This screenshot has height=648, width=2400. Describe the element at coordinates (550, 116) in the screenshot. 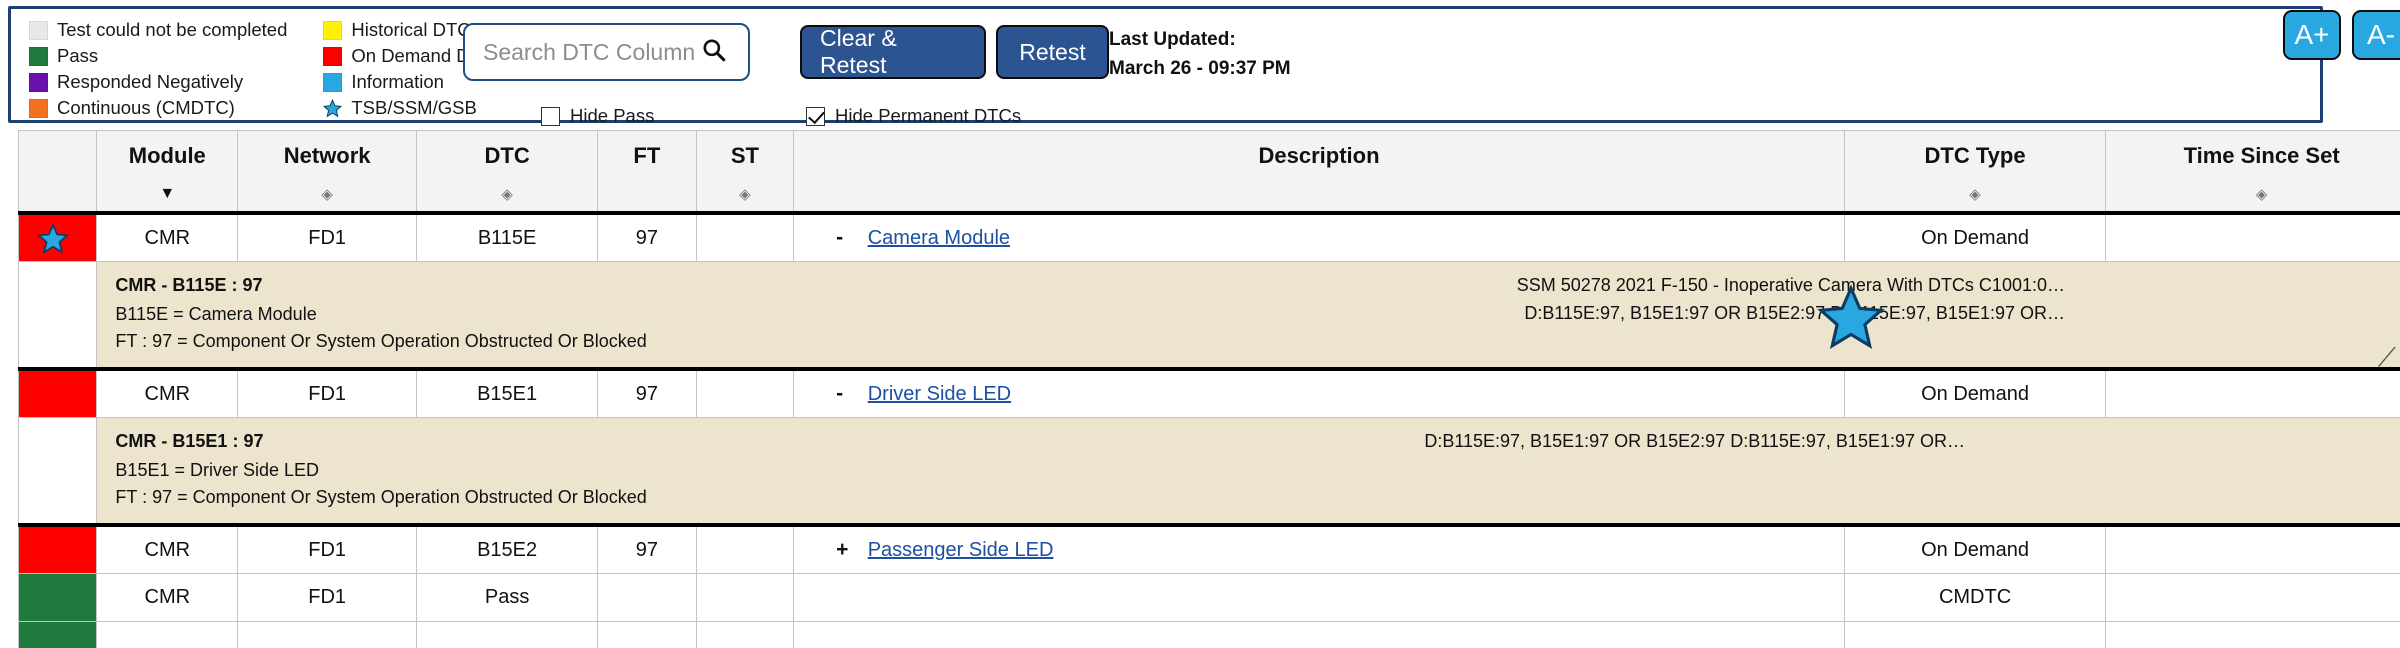

I see `checkbox-icon` at that location.